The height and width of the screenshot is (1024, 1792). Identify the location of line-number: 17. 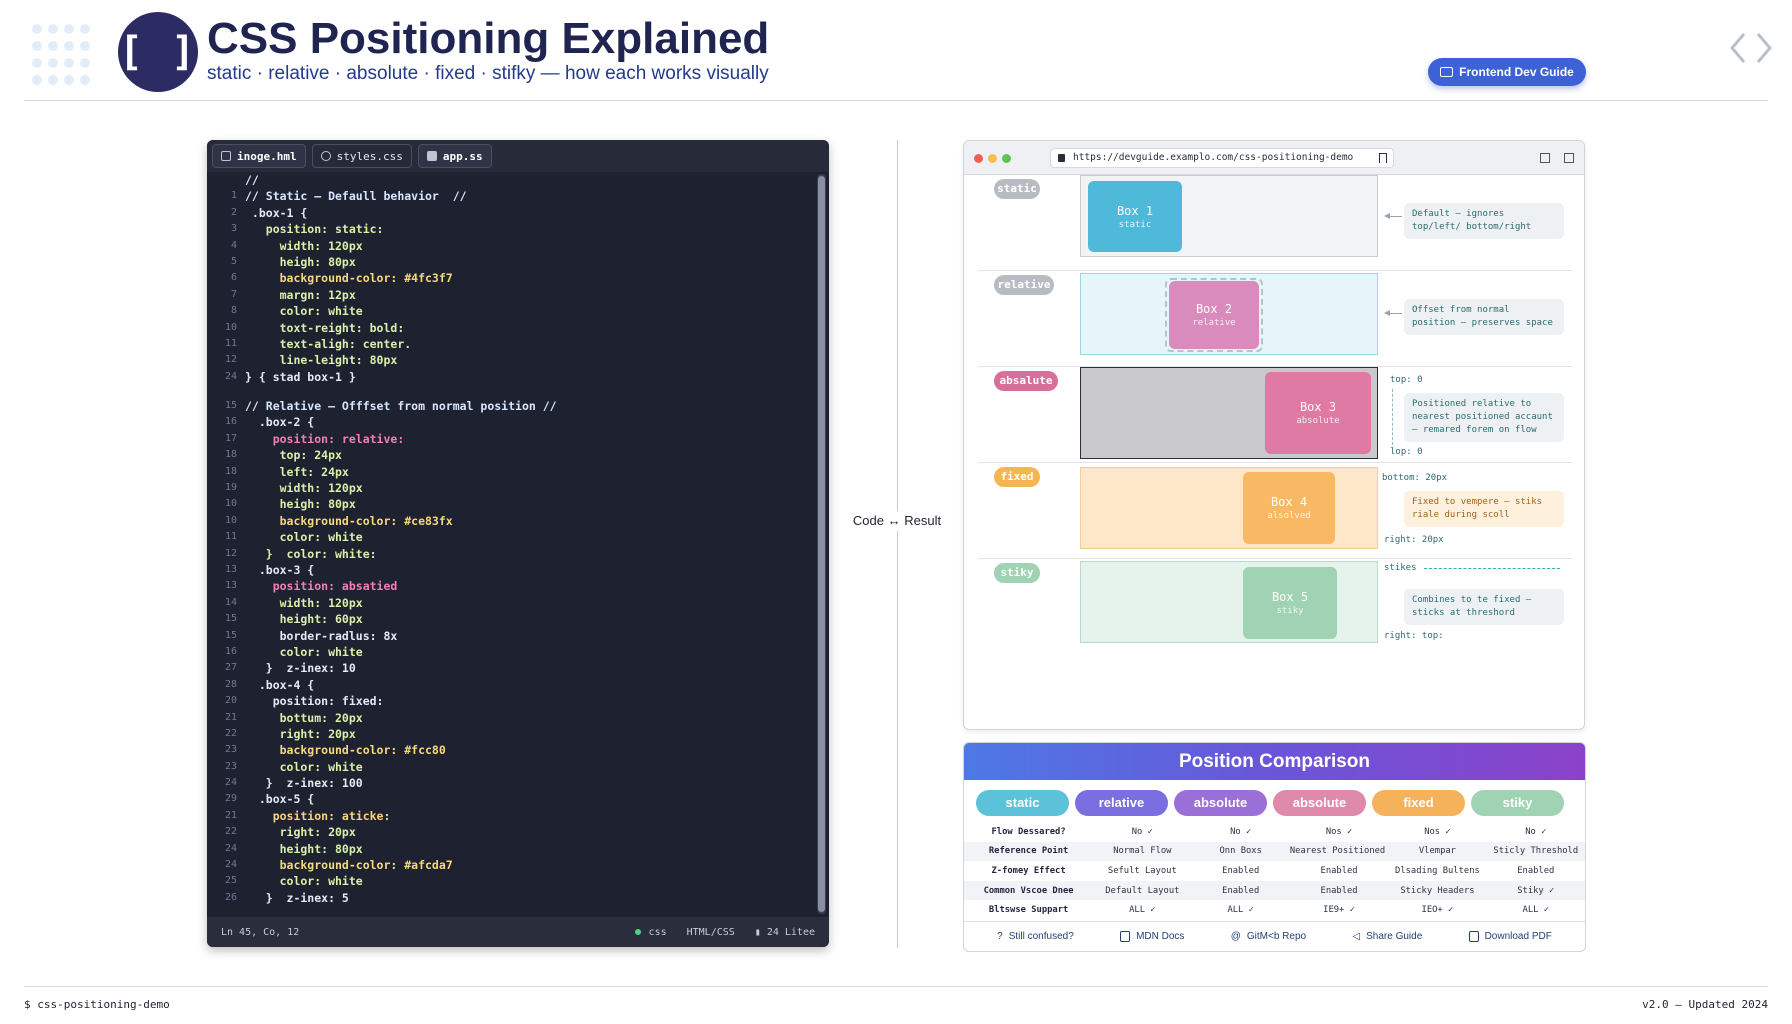
(230, 438).